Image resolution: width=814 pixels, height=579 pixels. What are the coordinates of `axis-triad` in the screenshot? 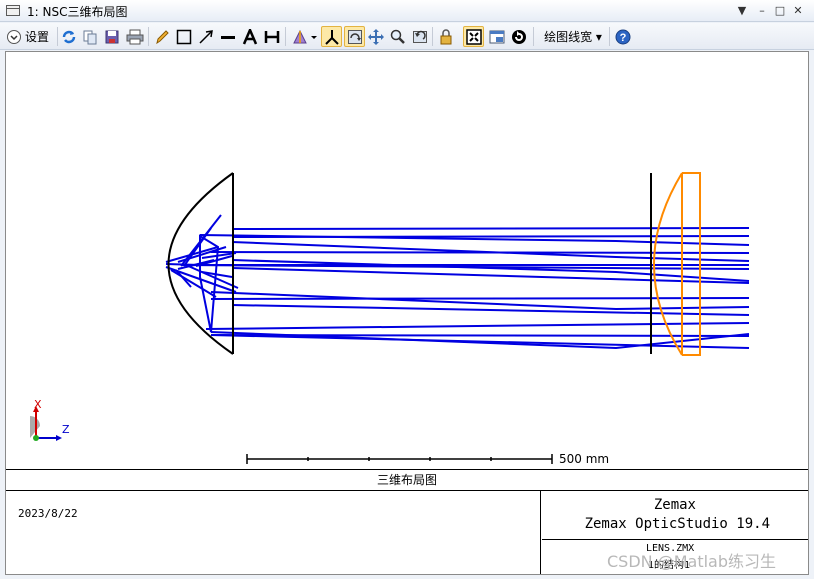 It's located at (46, 423).